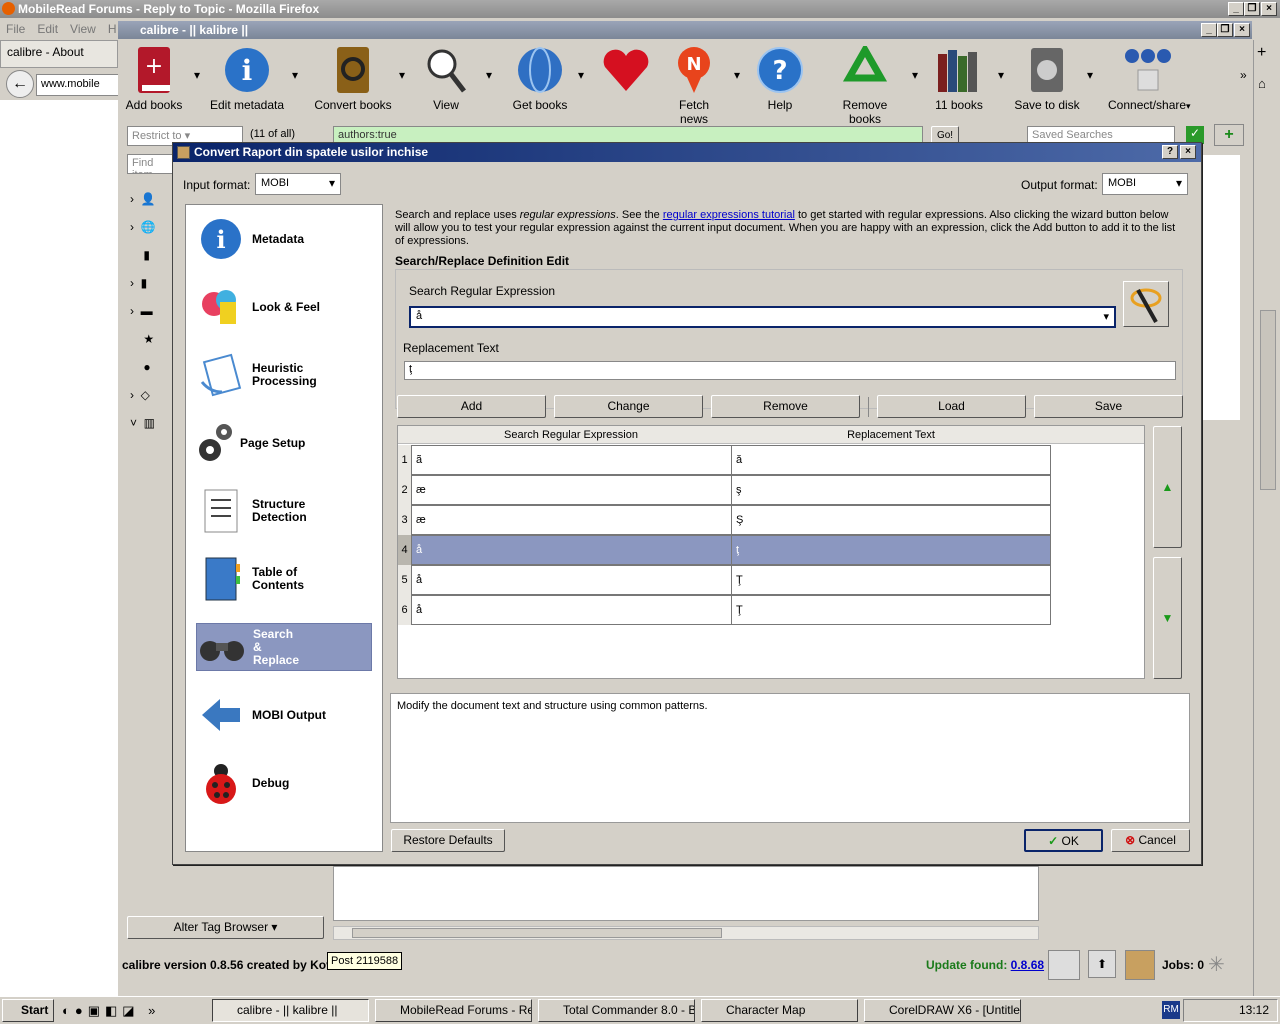 The image size is (1280, 1024). I want to click on alter-tag-browser-button: Alter Tag Browser ▾, so click(225, 927).